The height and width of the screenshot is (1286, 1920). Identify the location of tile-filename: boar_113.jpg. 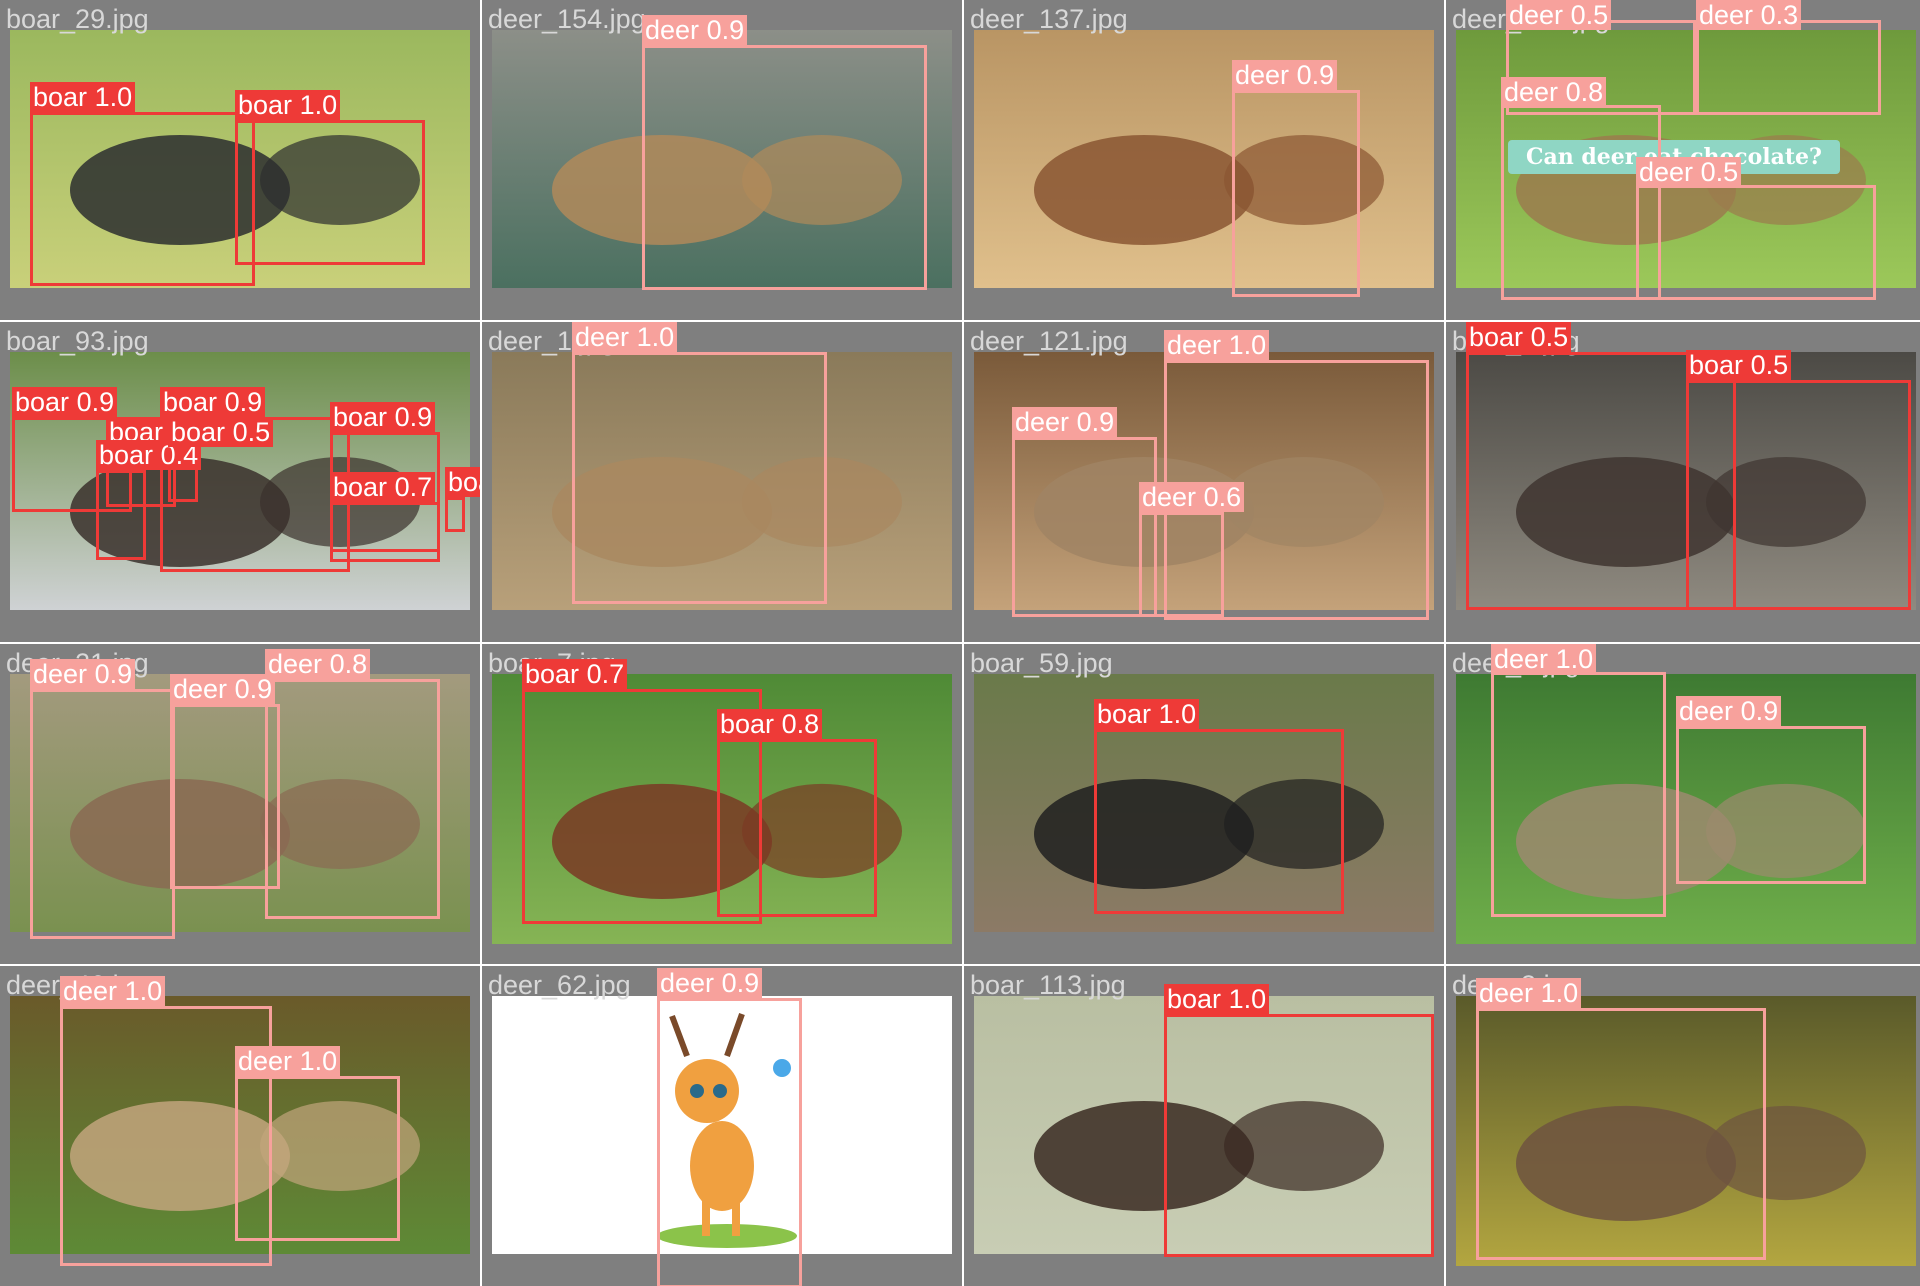
(1048, 985).